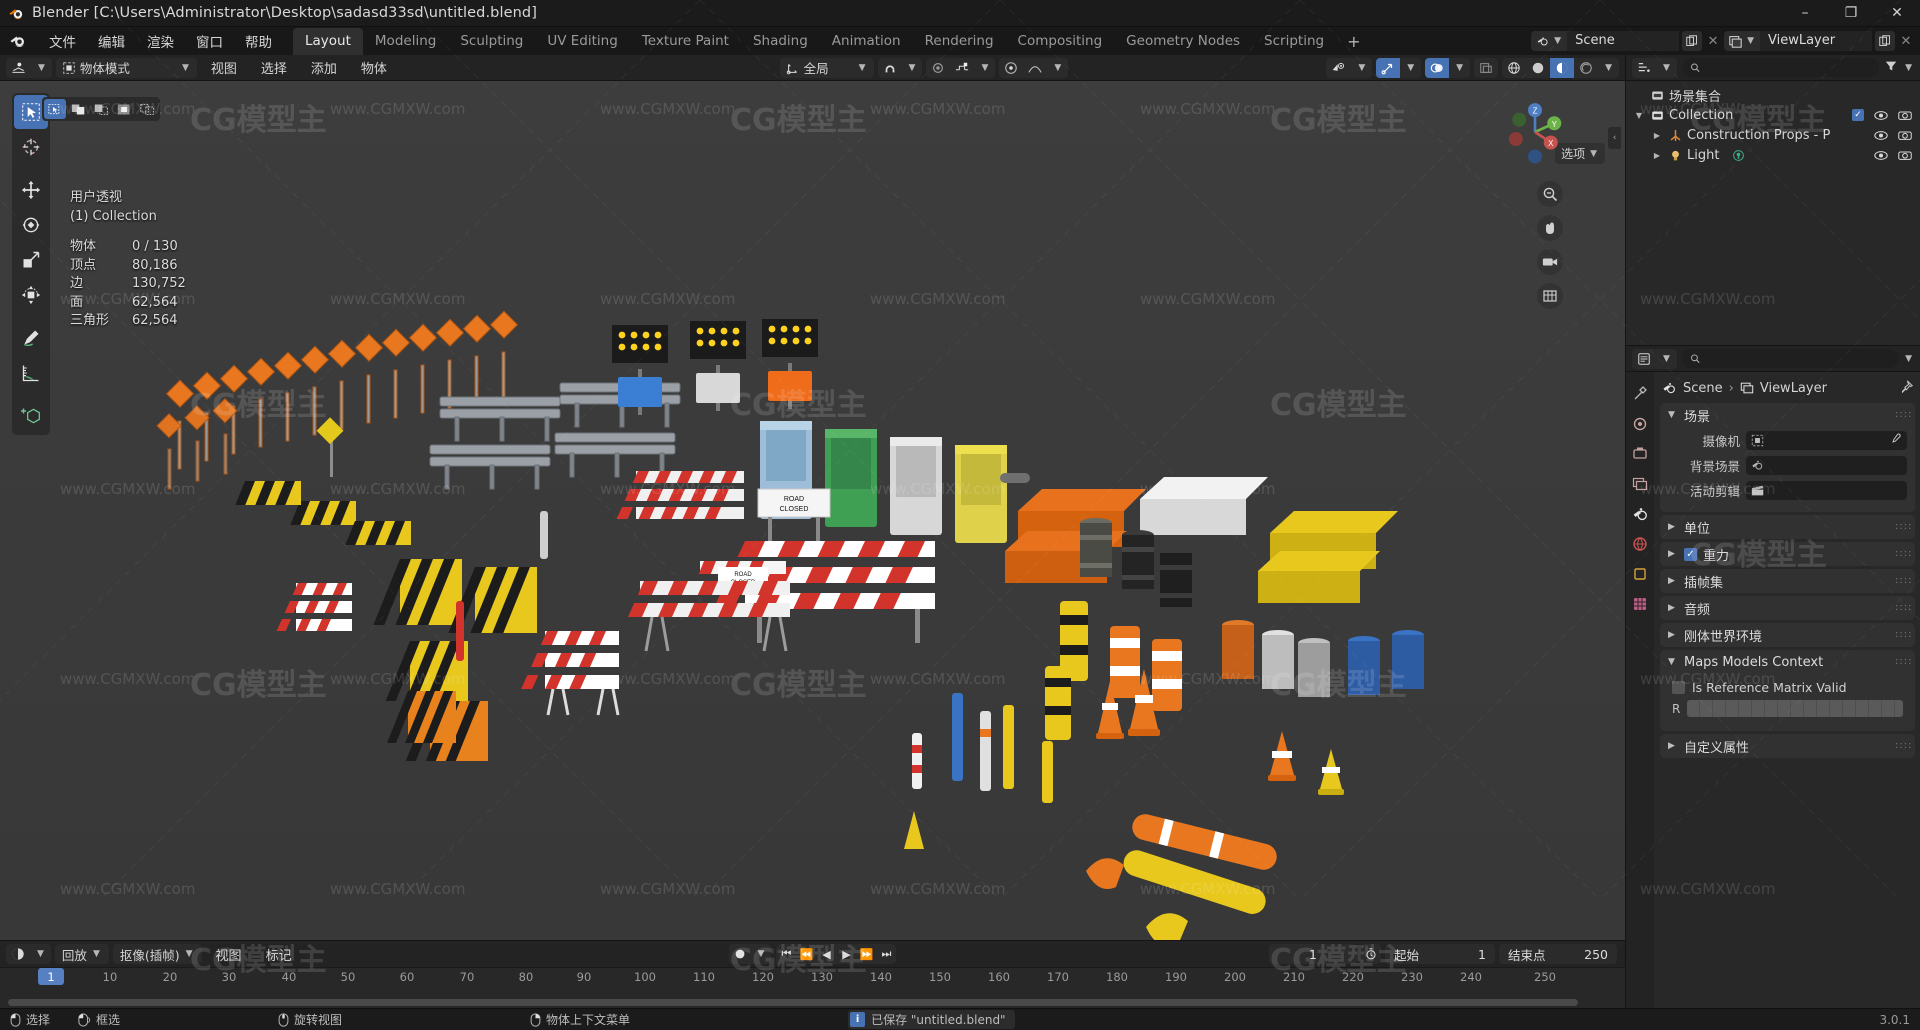 This screenshot has width=1920, height=1030. I want to click on expand-arrow-collection: ▼, so click(1639, 115).